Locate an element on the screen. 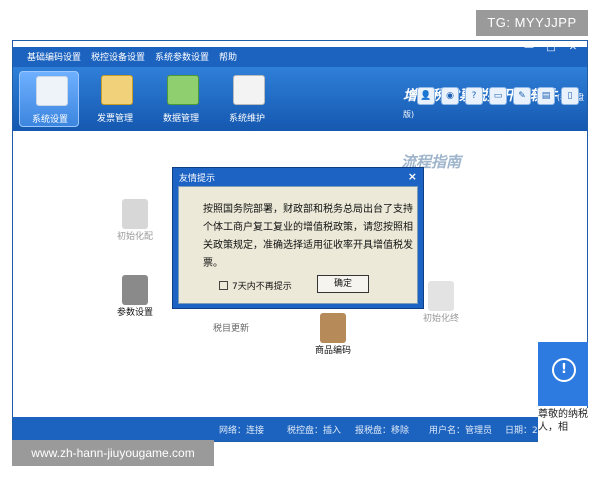 The width and height of the screenshot is (600, 480). quick-icons: 👤 ◉ ? ▭ ✎ ▤ ▯ is located at coordinates (498, 96).